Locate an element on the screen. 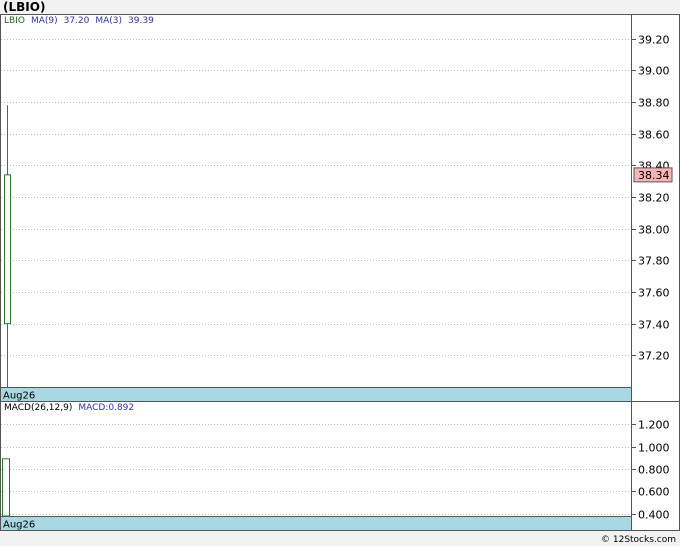 The width and height of the screenshot is (680, 546). price-tick-label: 37.40 is located at coordinates (654, 325).